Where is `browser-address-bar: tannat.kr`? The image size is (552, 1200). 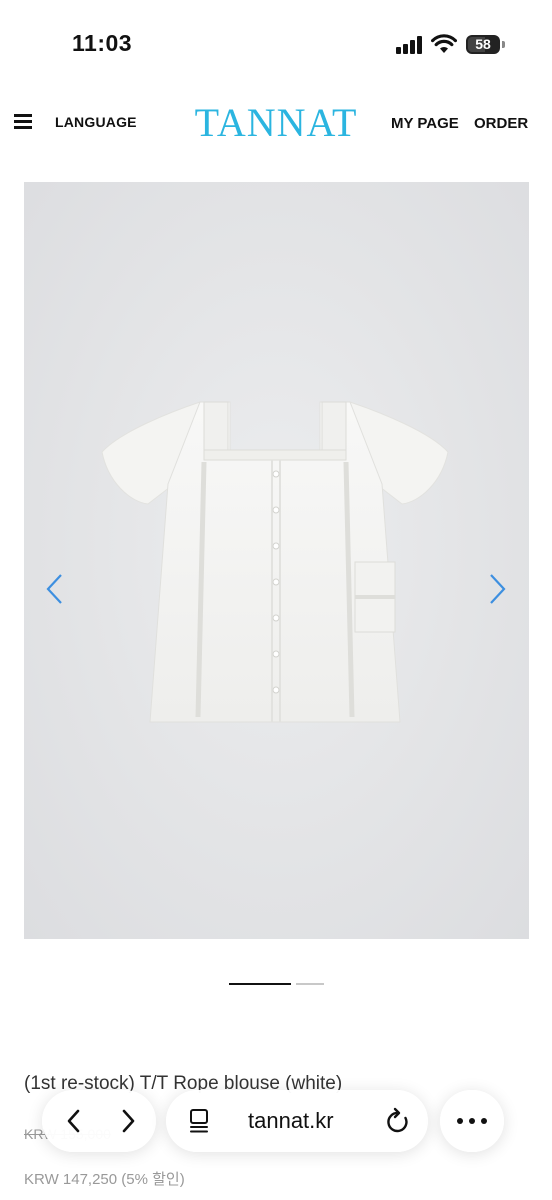 browser-address-bar: tannat.kr is located at coordinates (297, 1121).